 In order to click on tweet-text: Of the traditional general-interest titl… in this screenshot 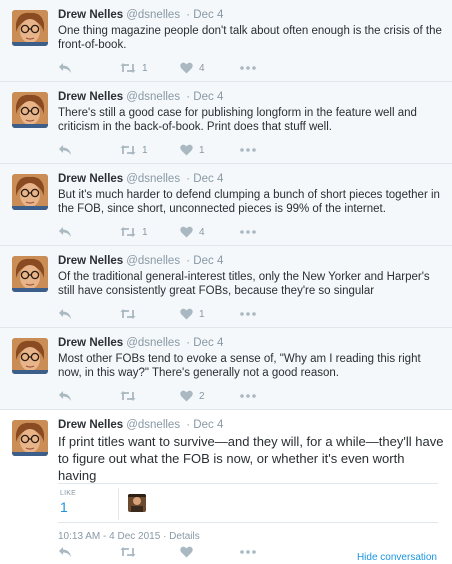, I will do `click(244, 284)`.